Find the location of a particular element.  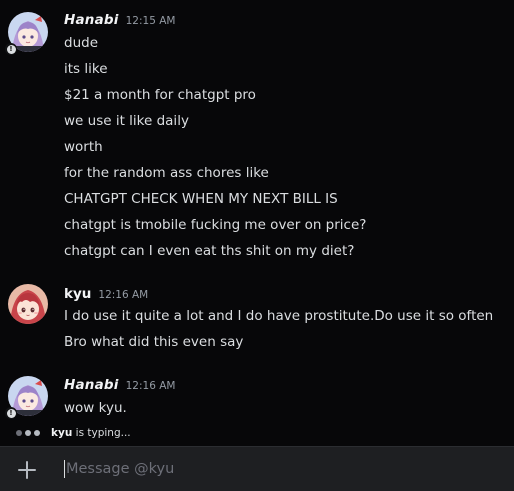

message-header: kyu 12:16 AM is located at coordinates (106, 294).